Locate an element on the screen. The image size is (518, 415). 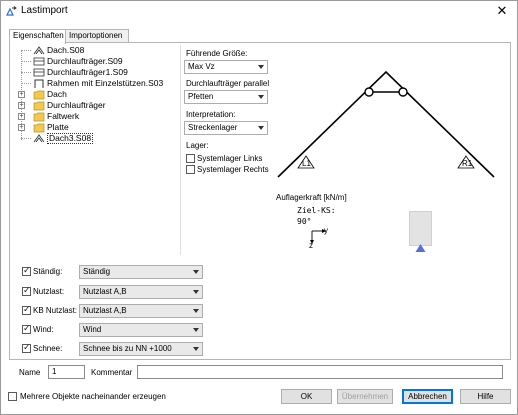
hinge-right is located at coordinates (403, 92).